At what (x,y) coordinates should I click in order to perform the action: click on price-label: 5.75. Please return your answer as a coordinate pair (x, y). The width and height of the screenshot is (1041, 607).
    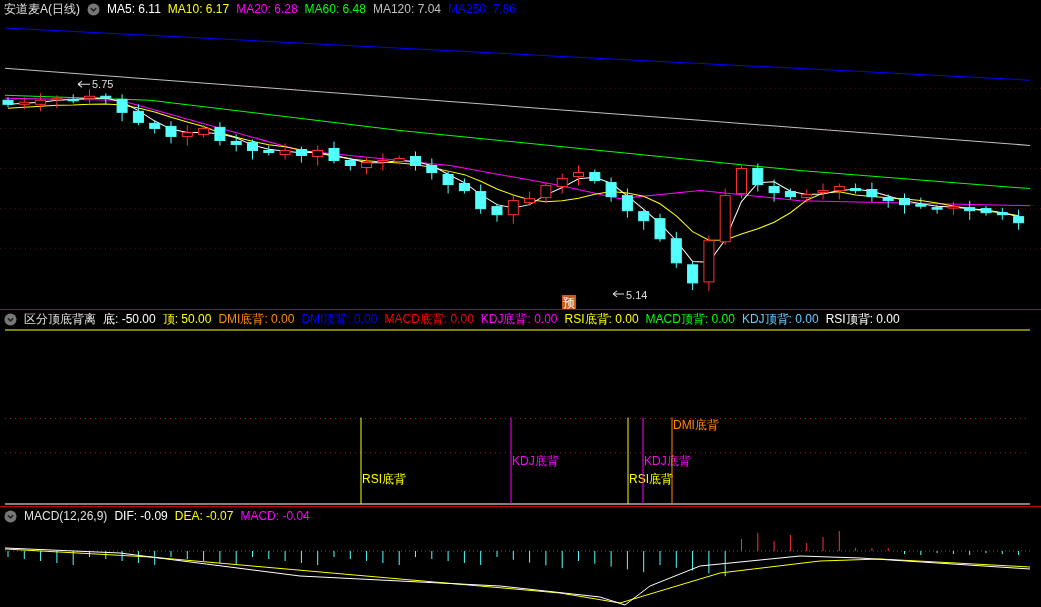
    Looking at the image, I should click on (103, 84).